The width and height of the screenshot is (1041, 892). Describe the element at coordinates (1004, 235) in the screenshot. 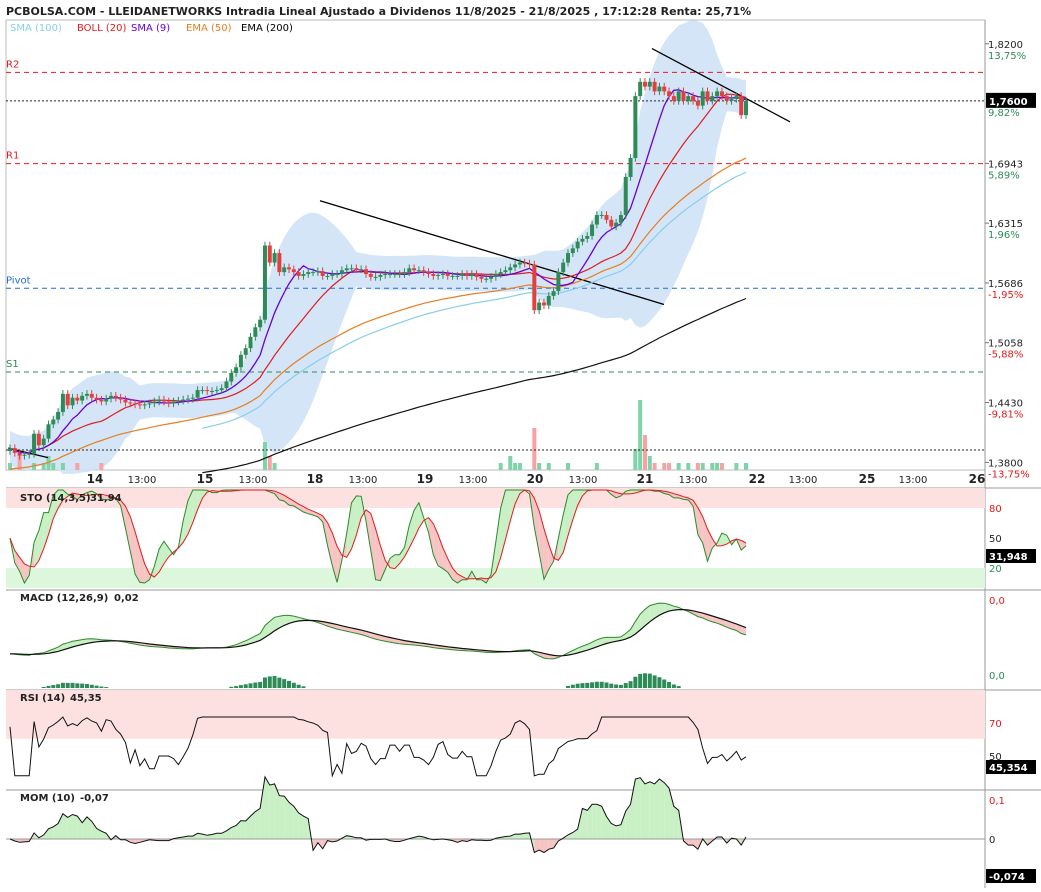

I see `pct-tick-label: 1,96%` at that location.